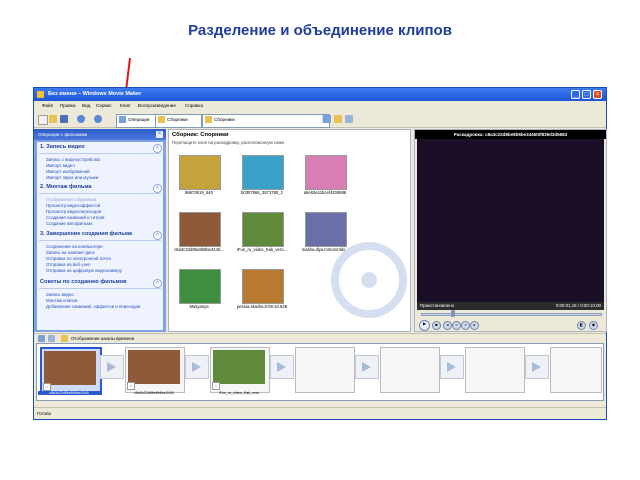  Describe the element at coordinates (575, 94) in the screenshot. I see `minimize-button: _` at that location.